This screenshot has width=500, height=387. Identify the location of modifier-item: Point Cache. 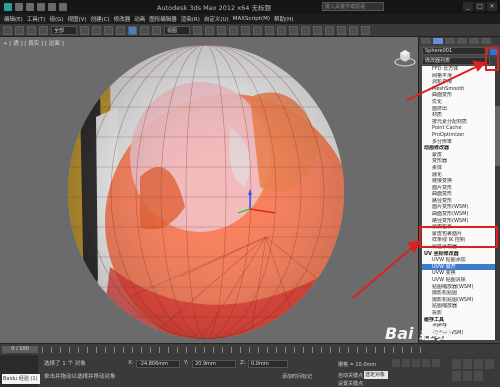
(458, 128).